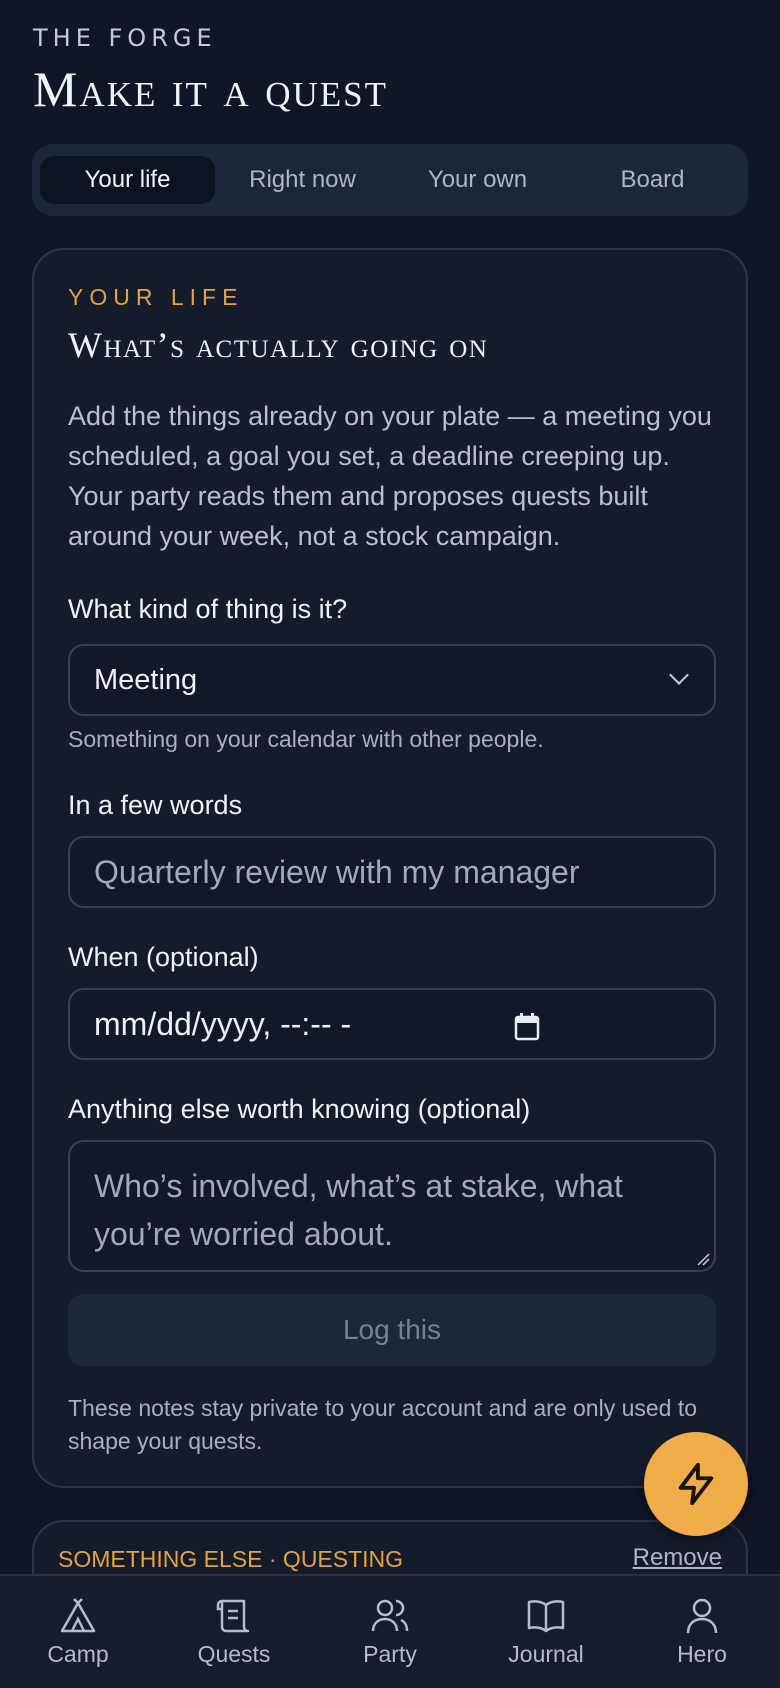 The image size is (780, 1688). I want to click on resize-grip-icon, so click(703, 1259).